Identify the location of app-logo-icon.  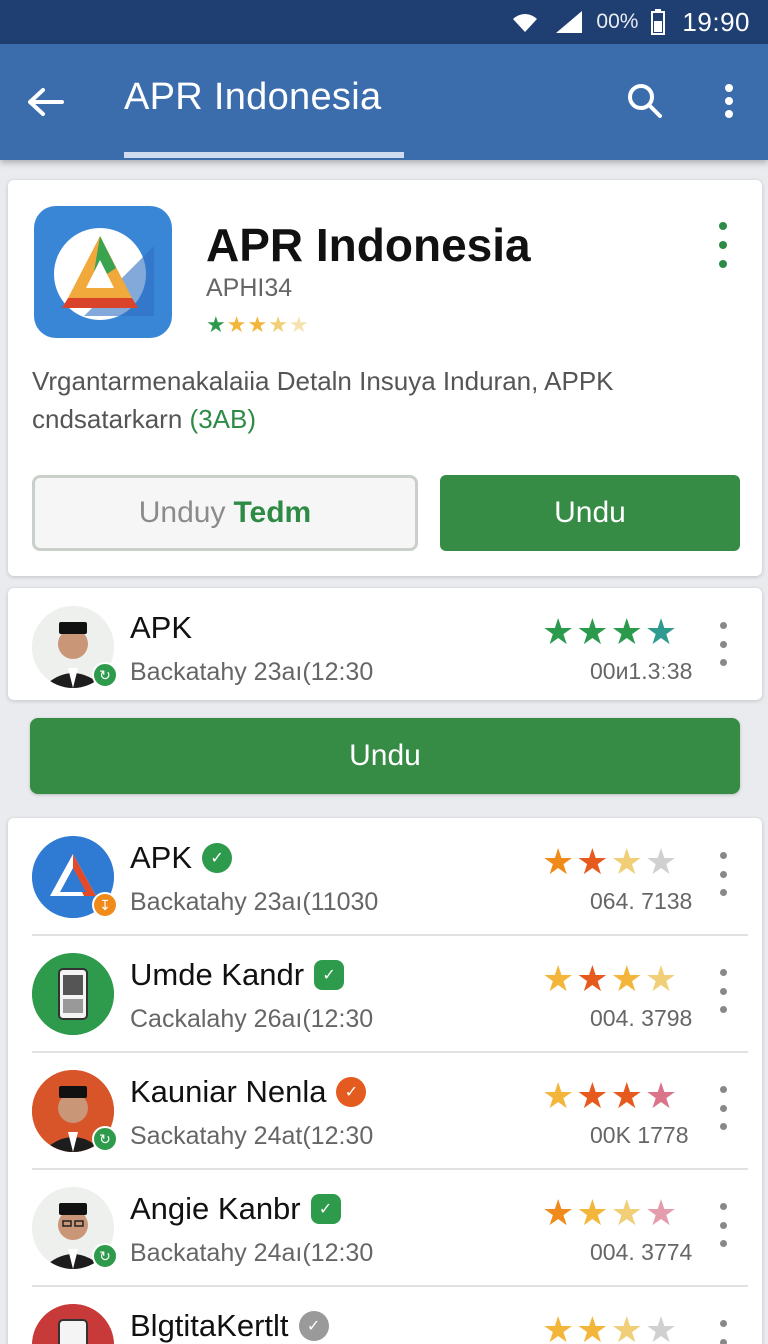
(103, 272).